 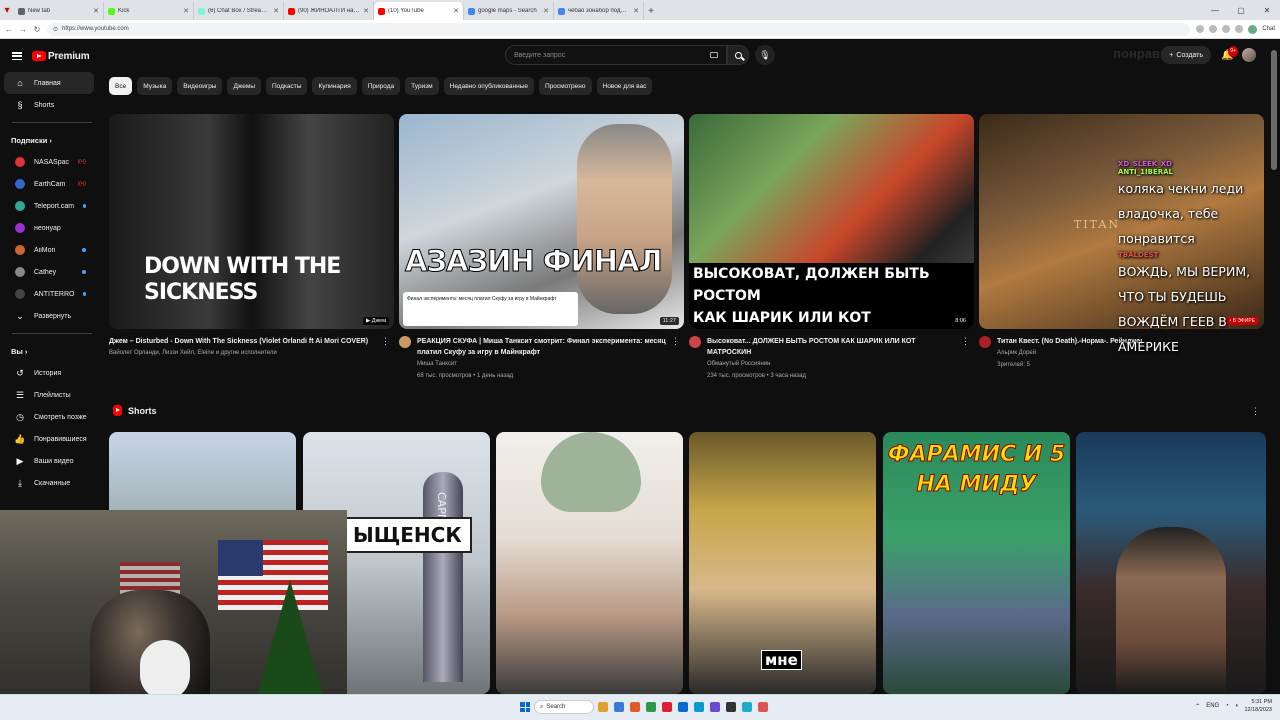 What do you see at coordinates (49, 83) in the screenshot?
I see `sidebar-item: ⌂ Главная` at bounding box center [49, 83].